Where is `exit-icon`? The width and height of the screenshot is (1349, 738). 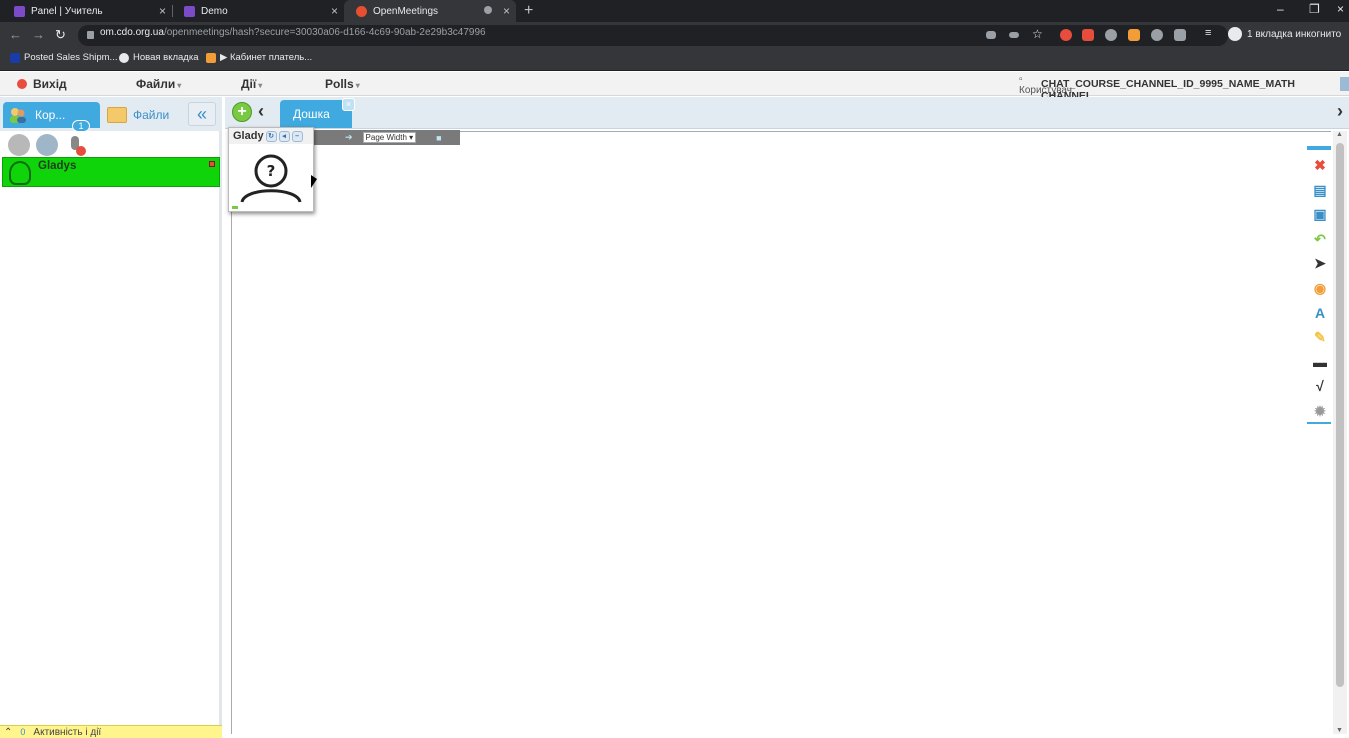
exit-icon is located at coordinates (22, 84).